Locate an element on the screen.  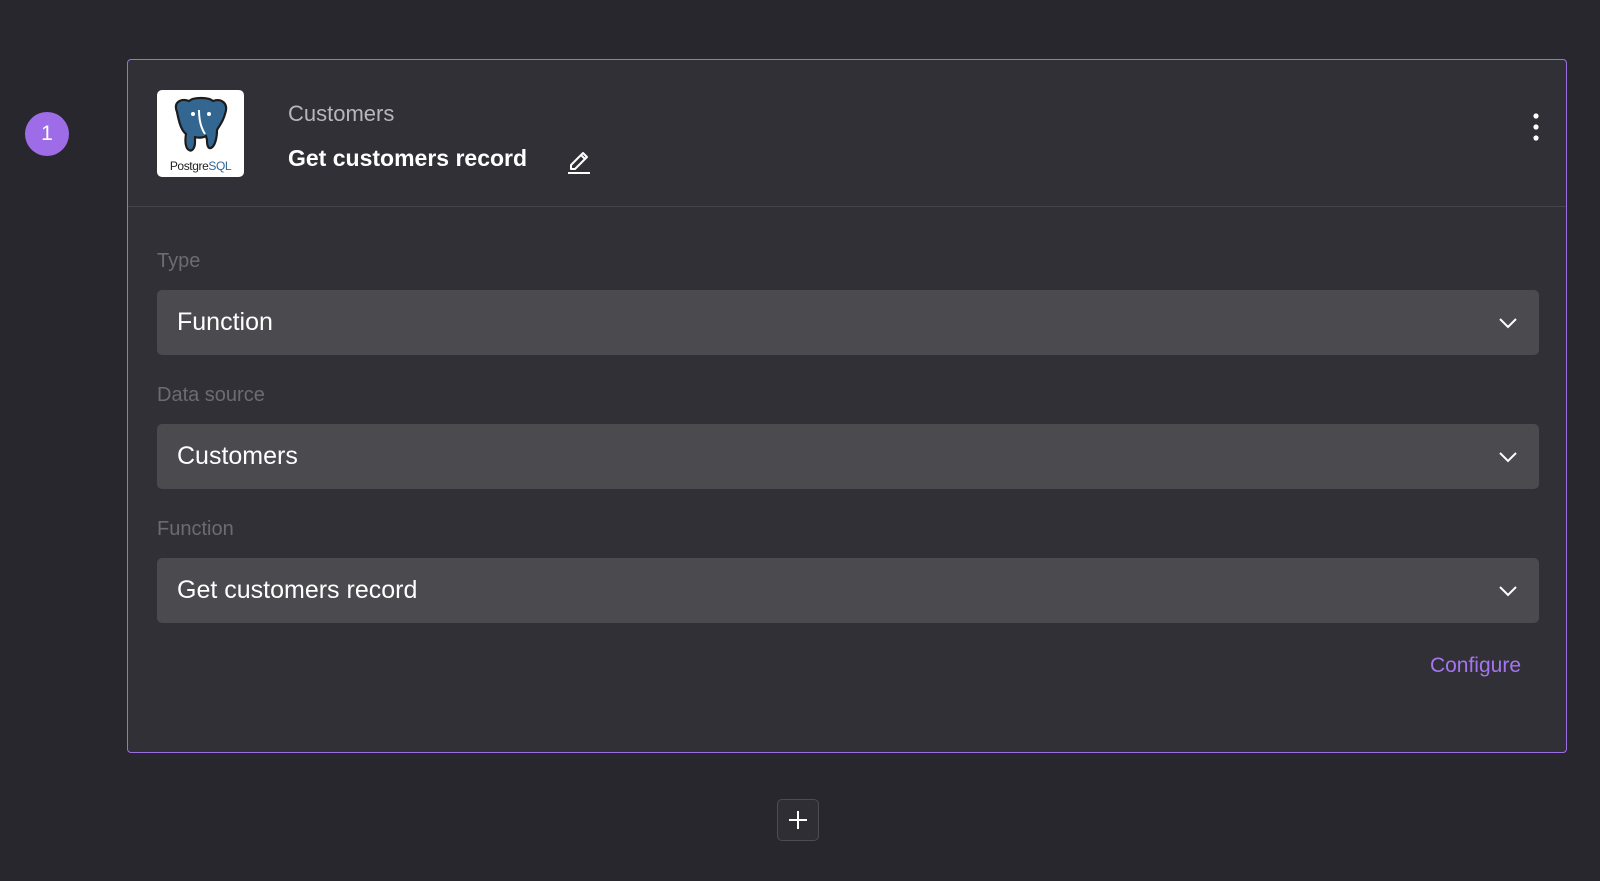
function-select: Get customers record is located at coordinates (848, 590).